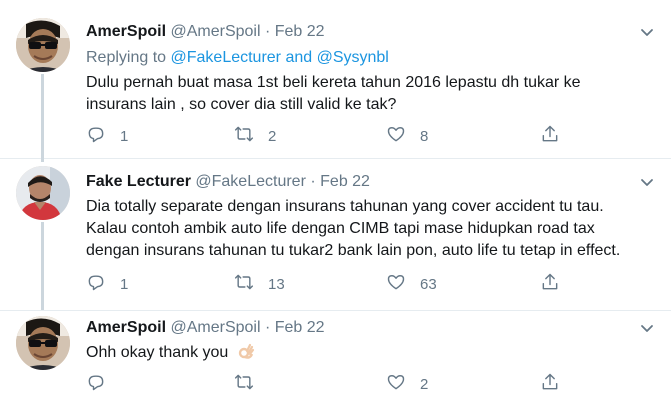 Image resolution: width=671 pixels, height=412 pixels. Describe the element at coordinates (126, 57) in the screenshot. I see `replying-to-label: Replying to` at that location.